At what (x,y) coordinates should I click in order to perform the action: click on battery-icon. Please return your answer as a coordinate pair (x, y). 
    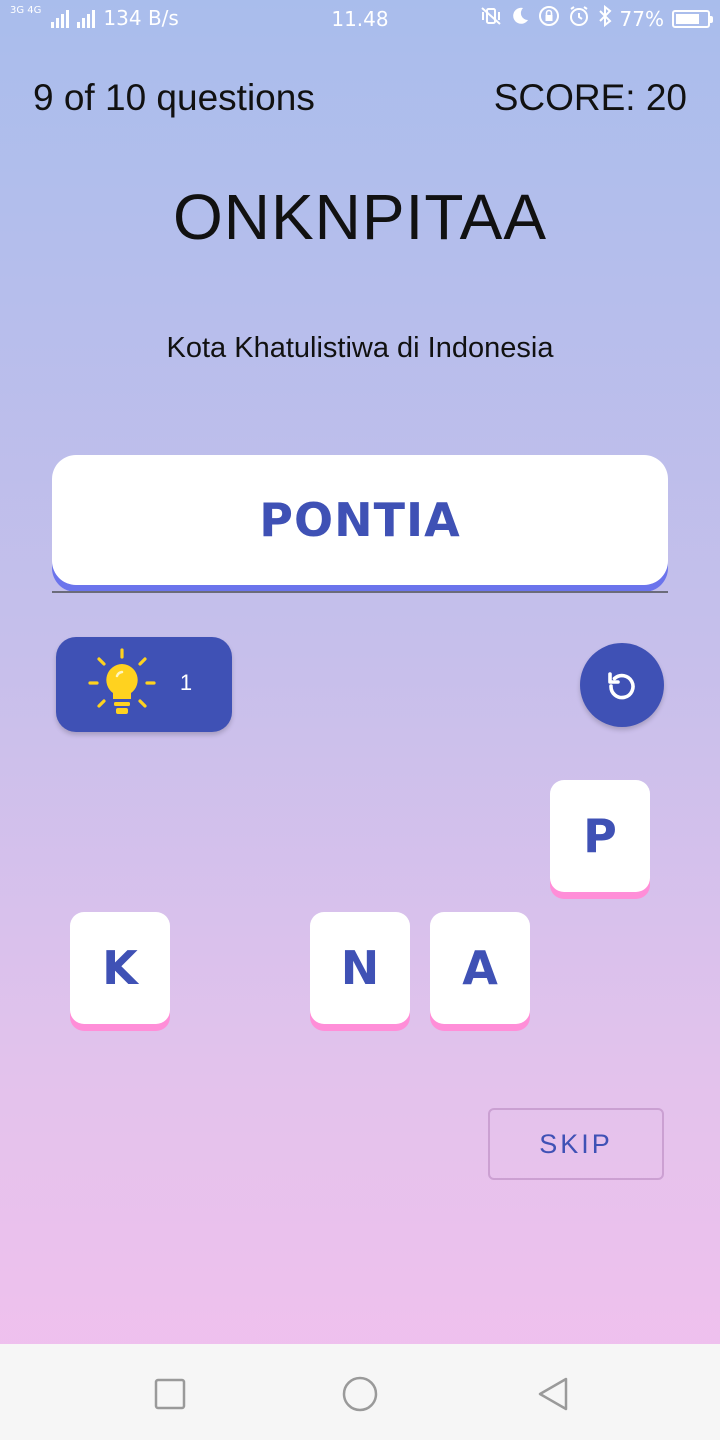
    Looking at the image, I should click on (692, 18).